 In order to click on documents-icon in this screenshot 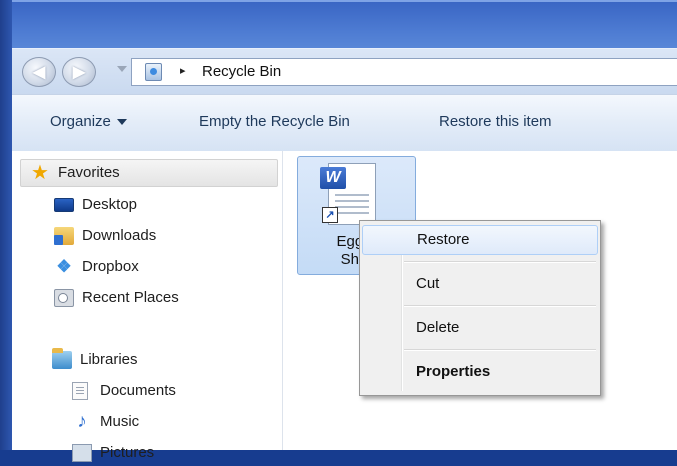, I will do `click(80, 391)`.